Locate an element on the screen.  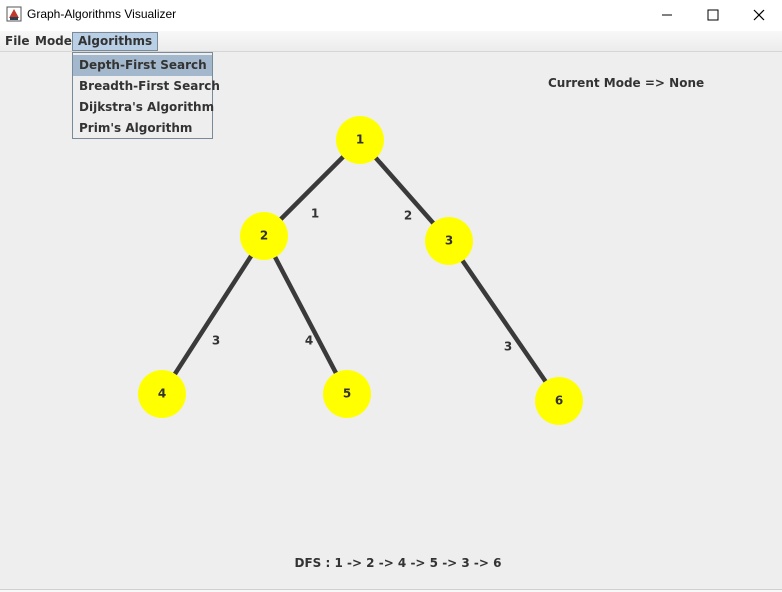
vertex-label: 3 is located at coordinates (449, 241).